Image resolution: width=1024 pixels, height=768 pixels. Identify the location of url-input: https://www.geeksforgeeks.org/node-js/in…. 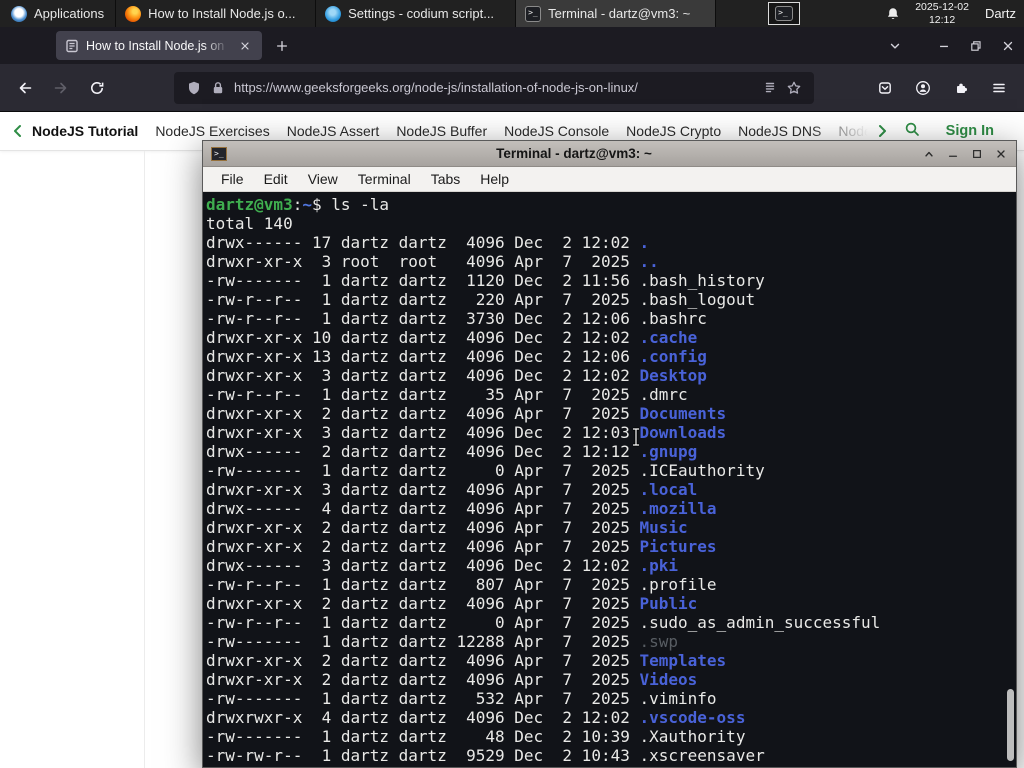
(494, 87).